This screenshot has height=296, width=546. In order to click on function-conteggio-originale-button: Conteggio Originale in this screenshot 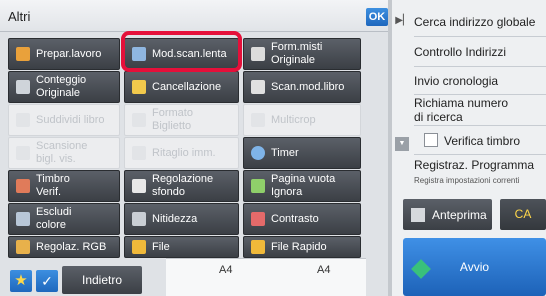, I will do `click(64, 87)`.